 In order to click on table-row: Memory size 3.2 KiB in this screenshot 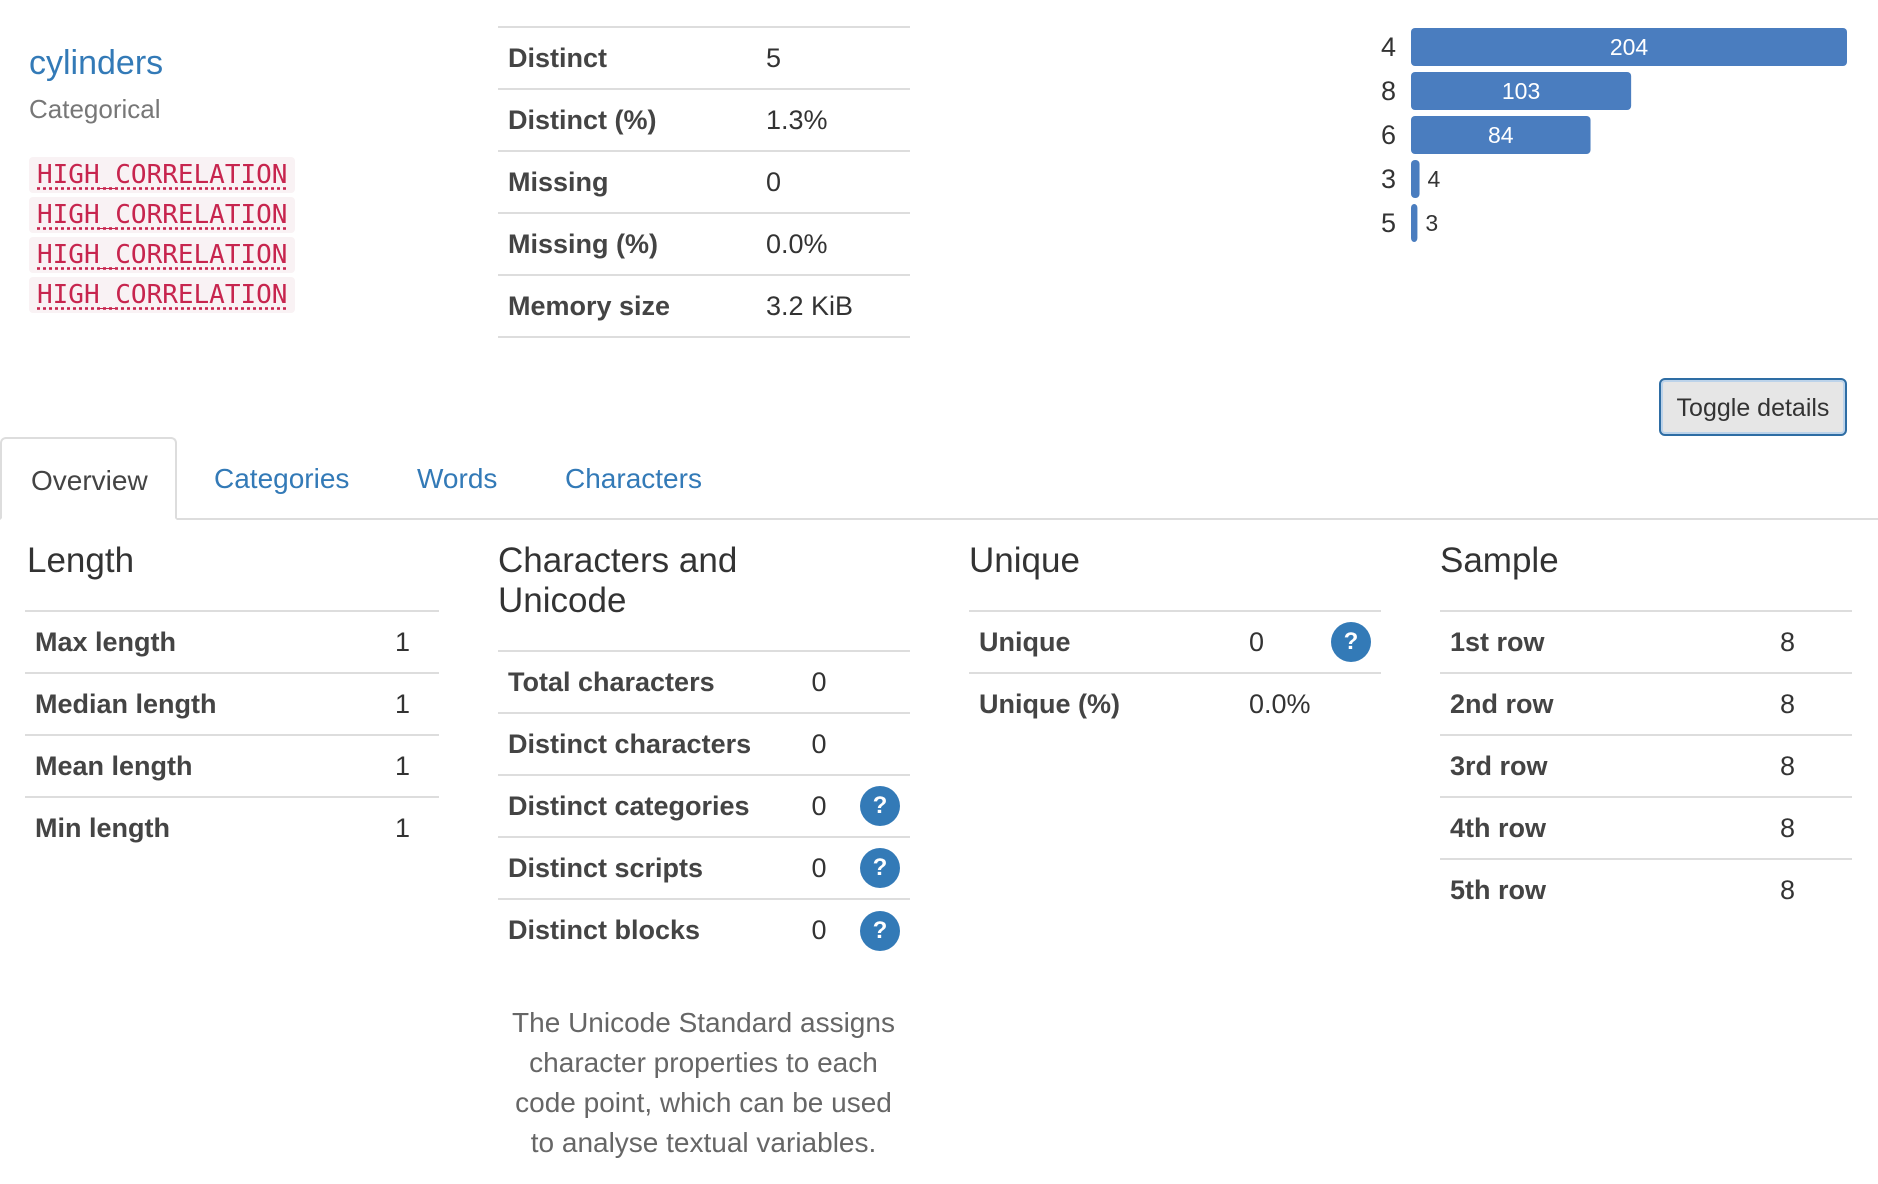, I will do `click(704, 305)`.